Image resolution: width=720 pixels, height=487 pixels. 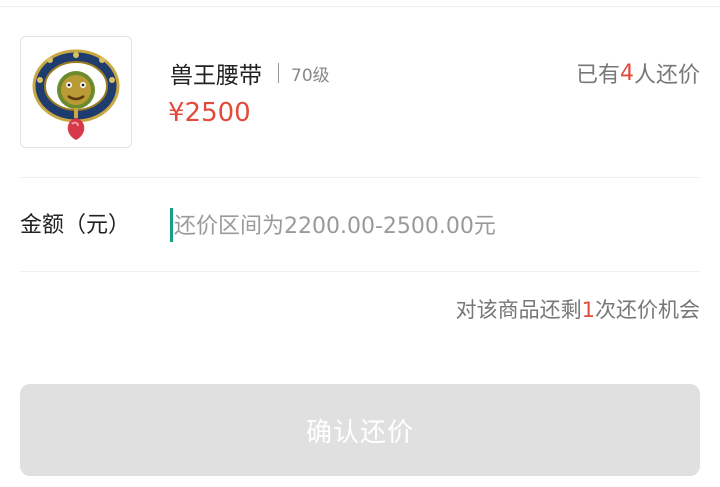 I want to click on offer-count-suffix: 人还价, so click(x=666, y=75).